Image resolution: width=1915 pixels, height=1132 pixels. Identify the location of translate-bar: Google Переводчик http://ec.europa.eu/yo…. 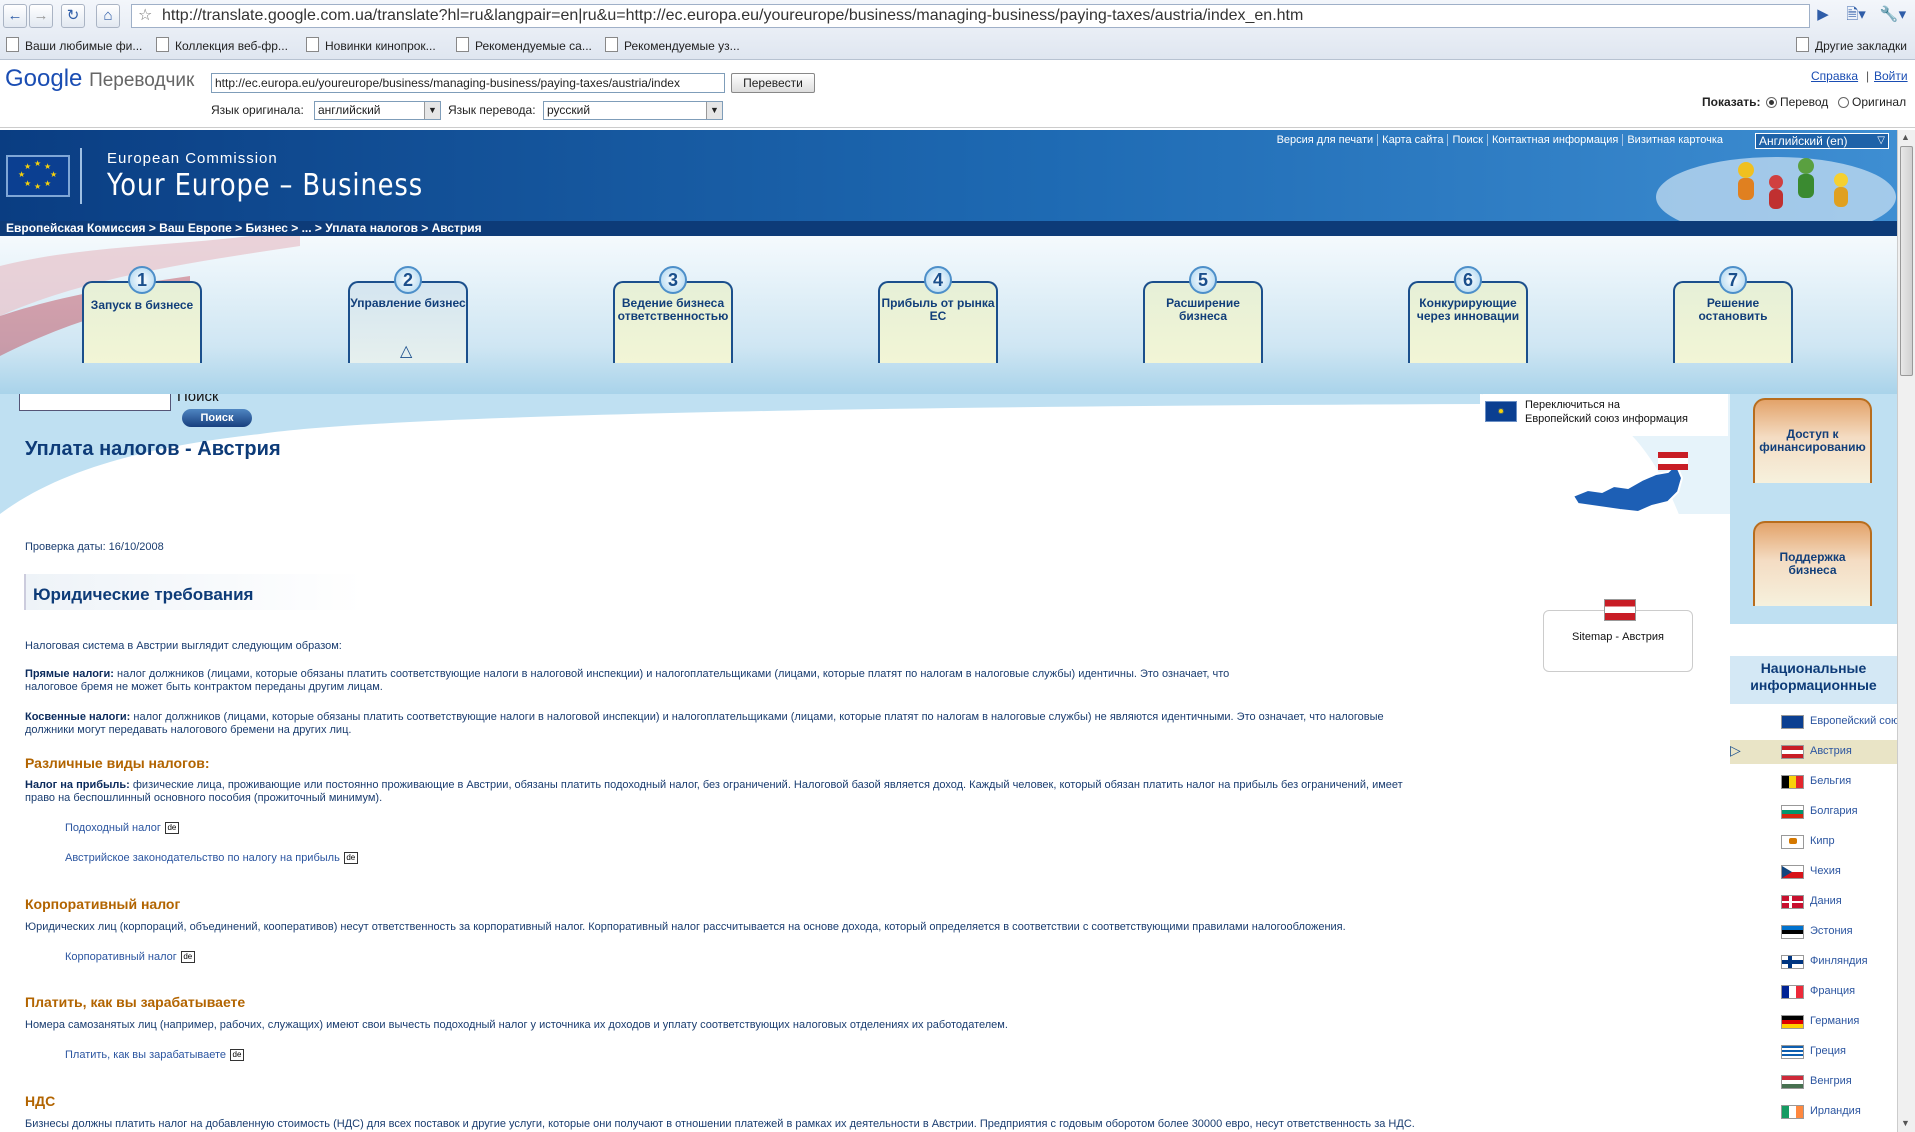
(957, 94).